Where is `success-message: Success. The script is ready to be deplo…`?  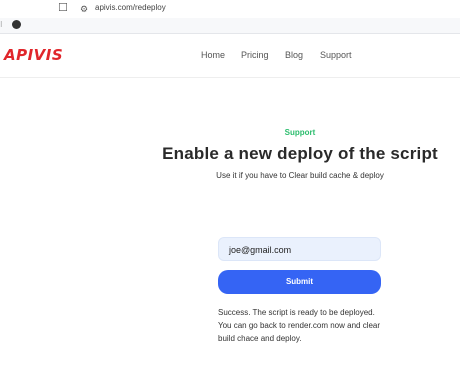
success-message: Success. The script is ready to be deplo… is located at coordinates (299, 325).